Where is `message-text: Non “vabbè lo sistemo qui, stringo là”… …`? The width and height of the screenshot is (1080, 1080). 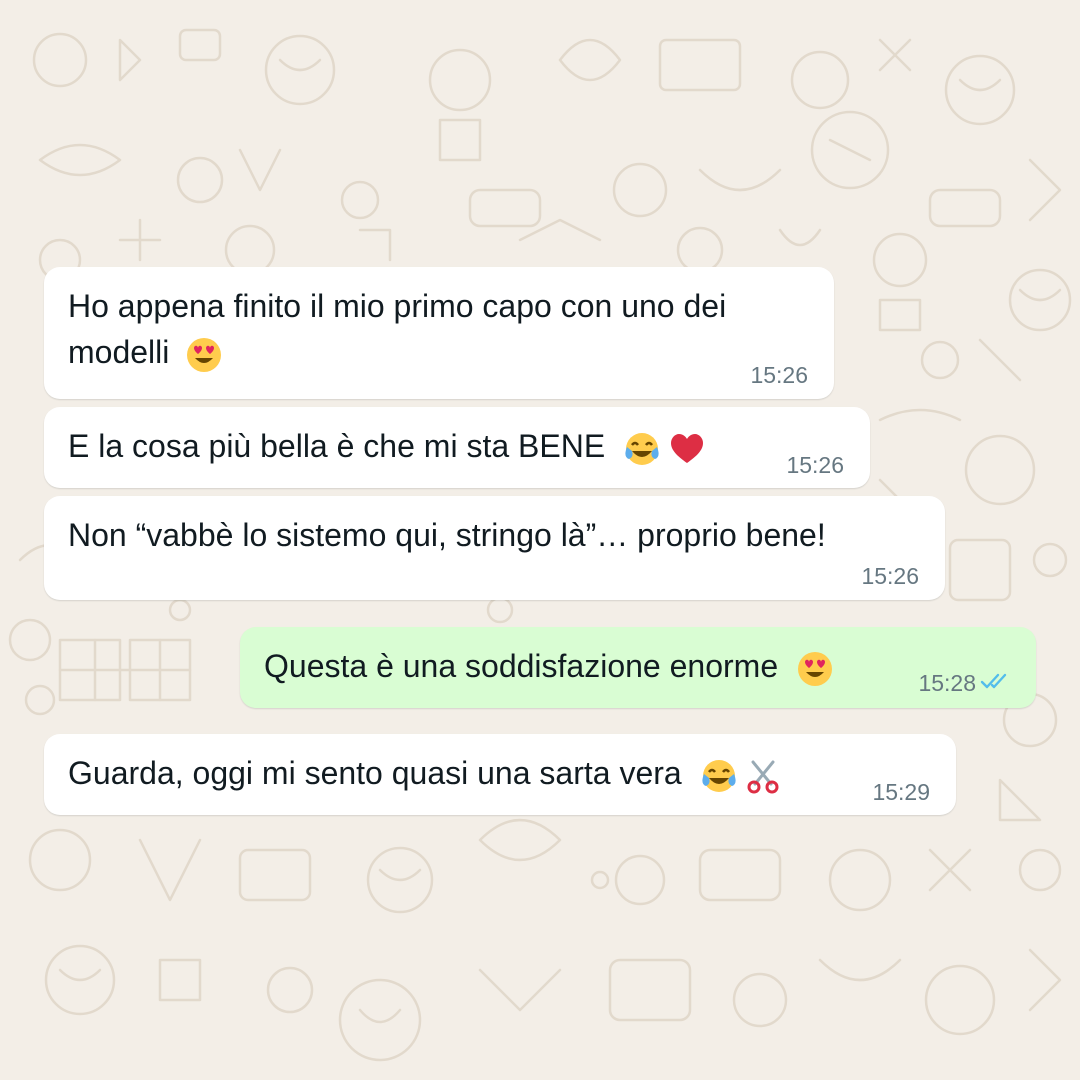 message-text: Non “vabbè lo sistemo qui, stringo là”… … is located at coordinates (447, 535).